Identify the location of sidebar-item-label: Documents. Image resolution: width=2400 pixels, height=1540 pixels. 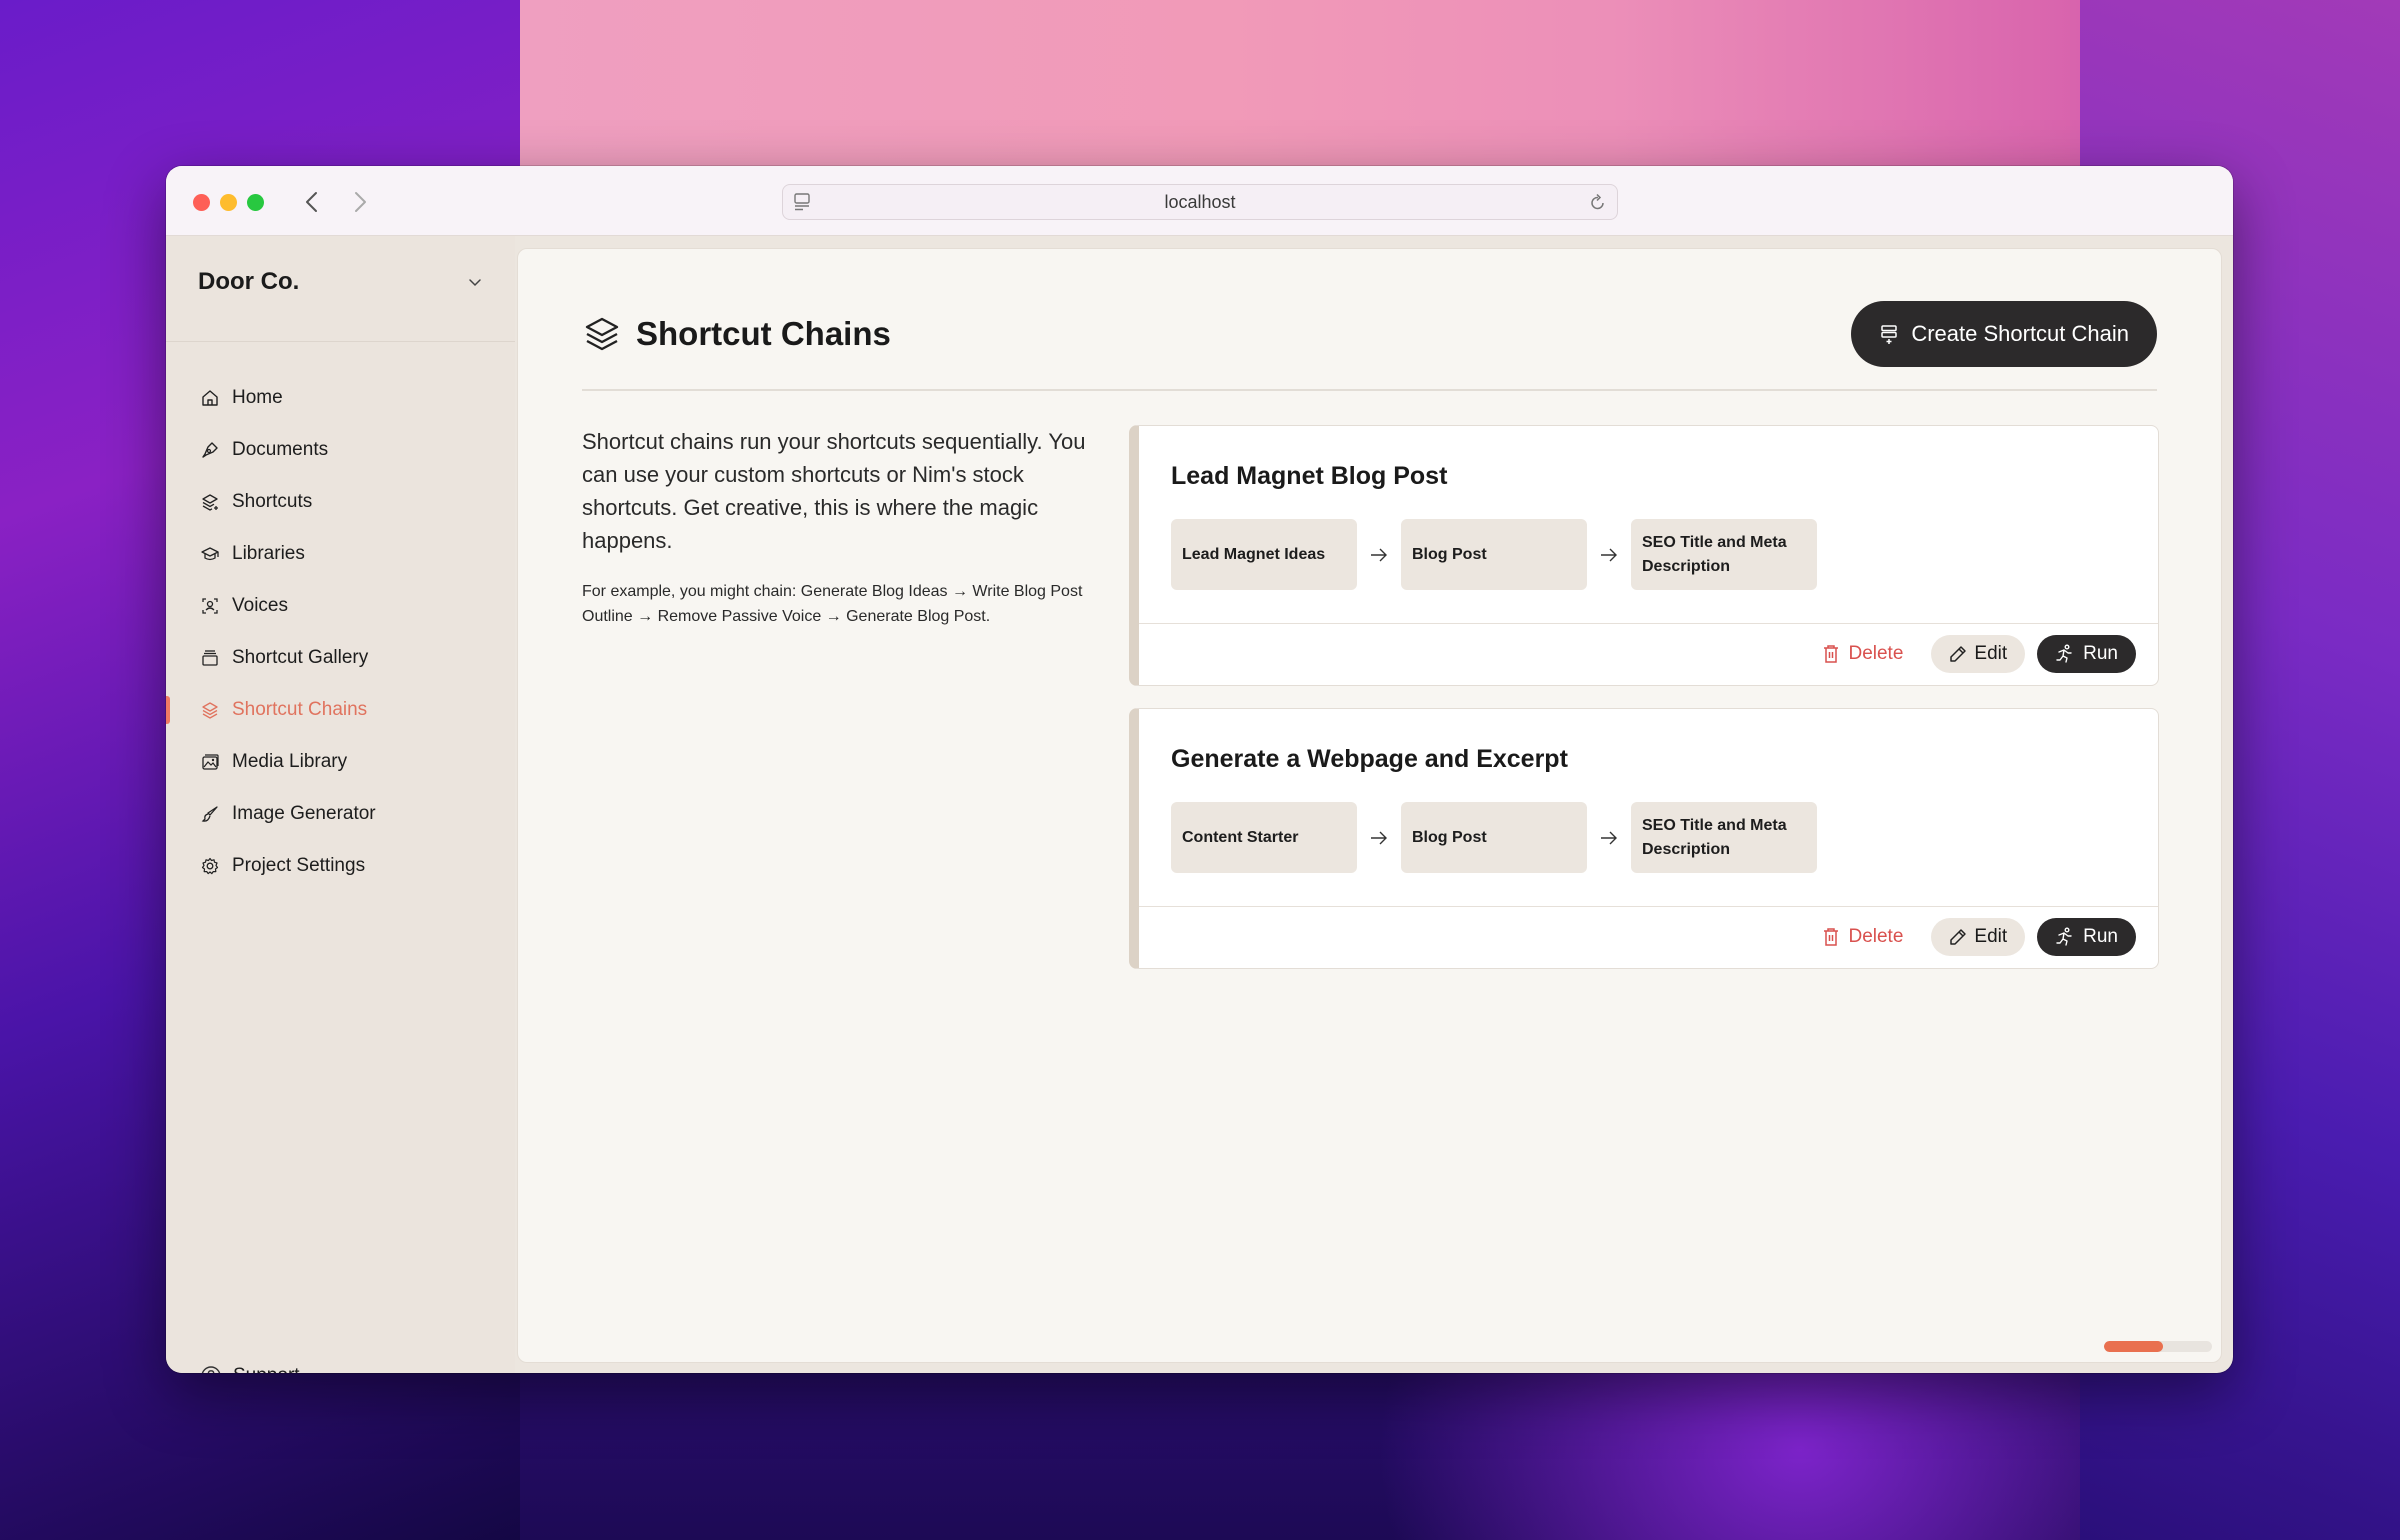
(280, 449).